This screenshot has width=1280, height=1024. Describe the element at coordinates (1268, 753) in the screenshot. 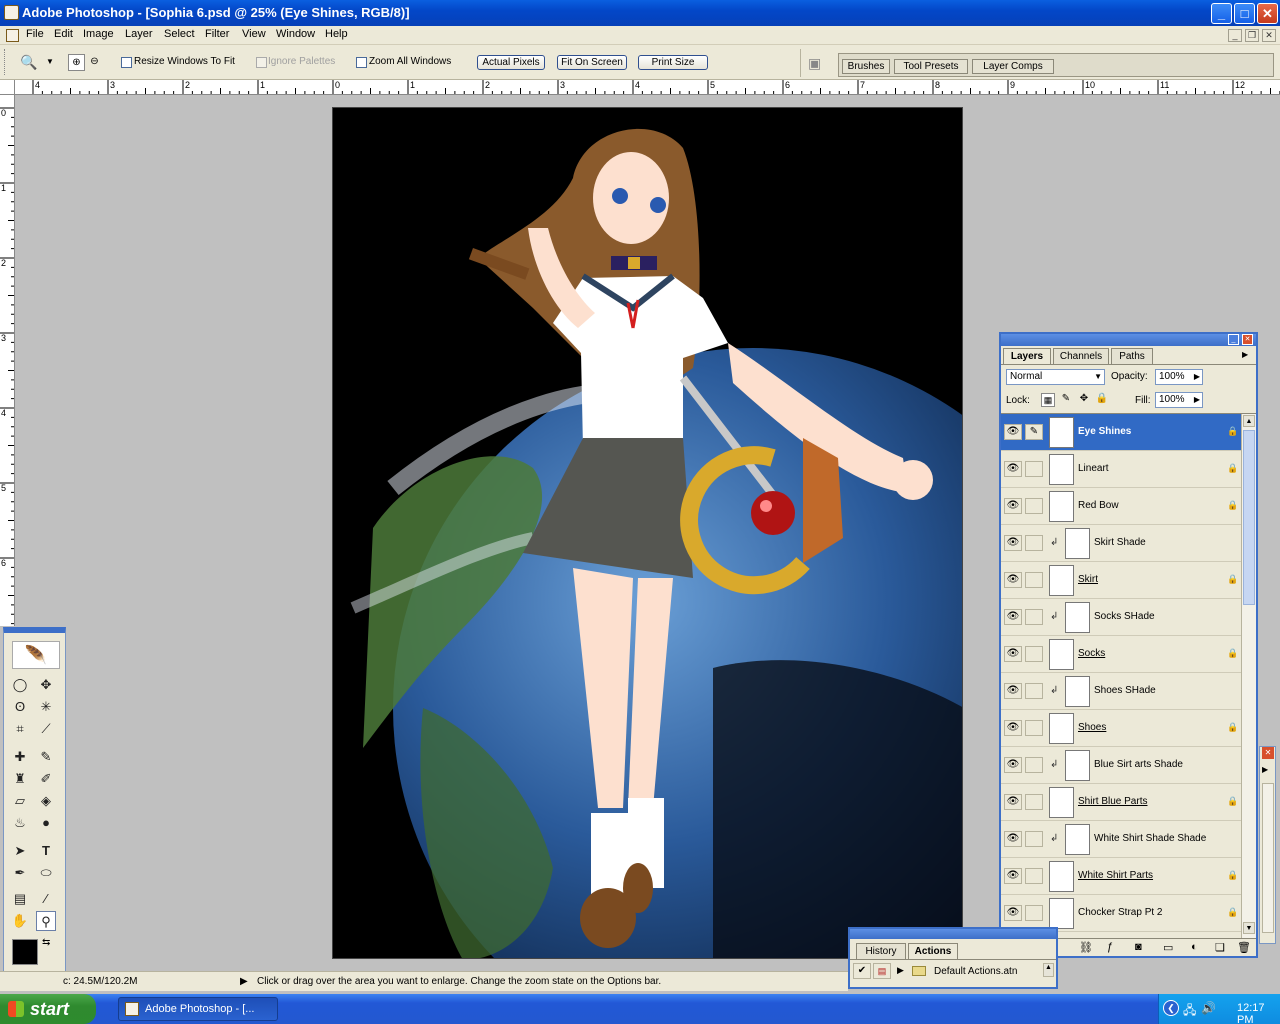

I see `palette-close-icon: ✕` at that location.